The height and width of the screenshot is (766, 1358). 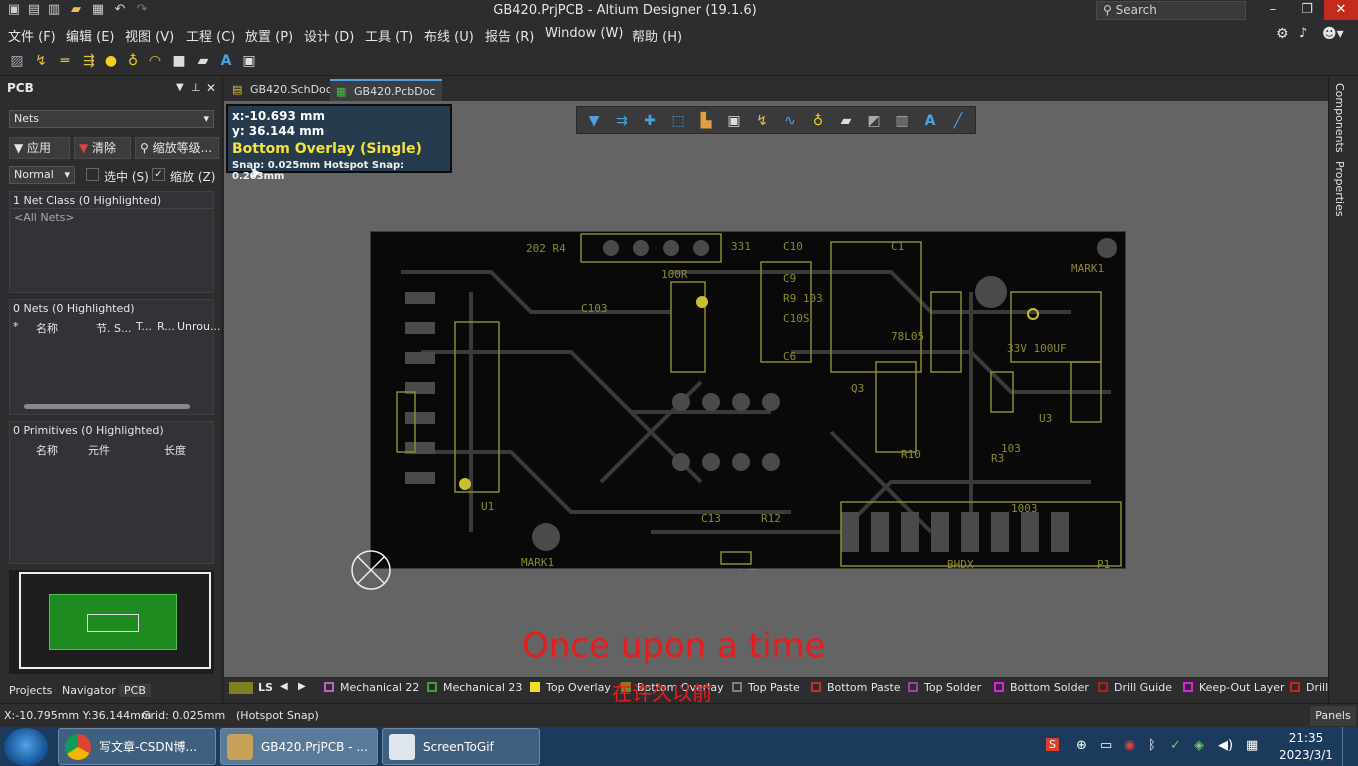 What do you see at coordinates (1339, 118) in the screenshot?
I see `tab-components: Components` at bounding box center [1339, 118].